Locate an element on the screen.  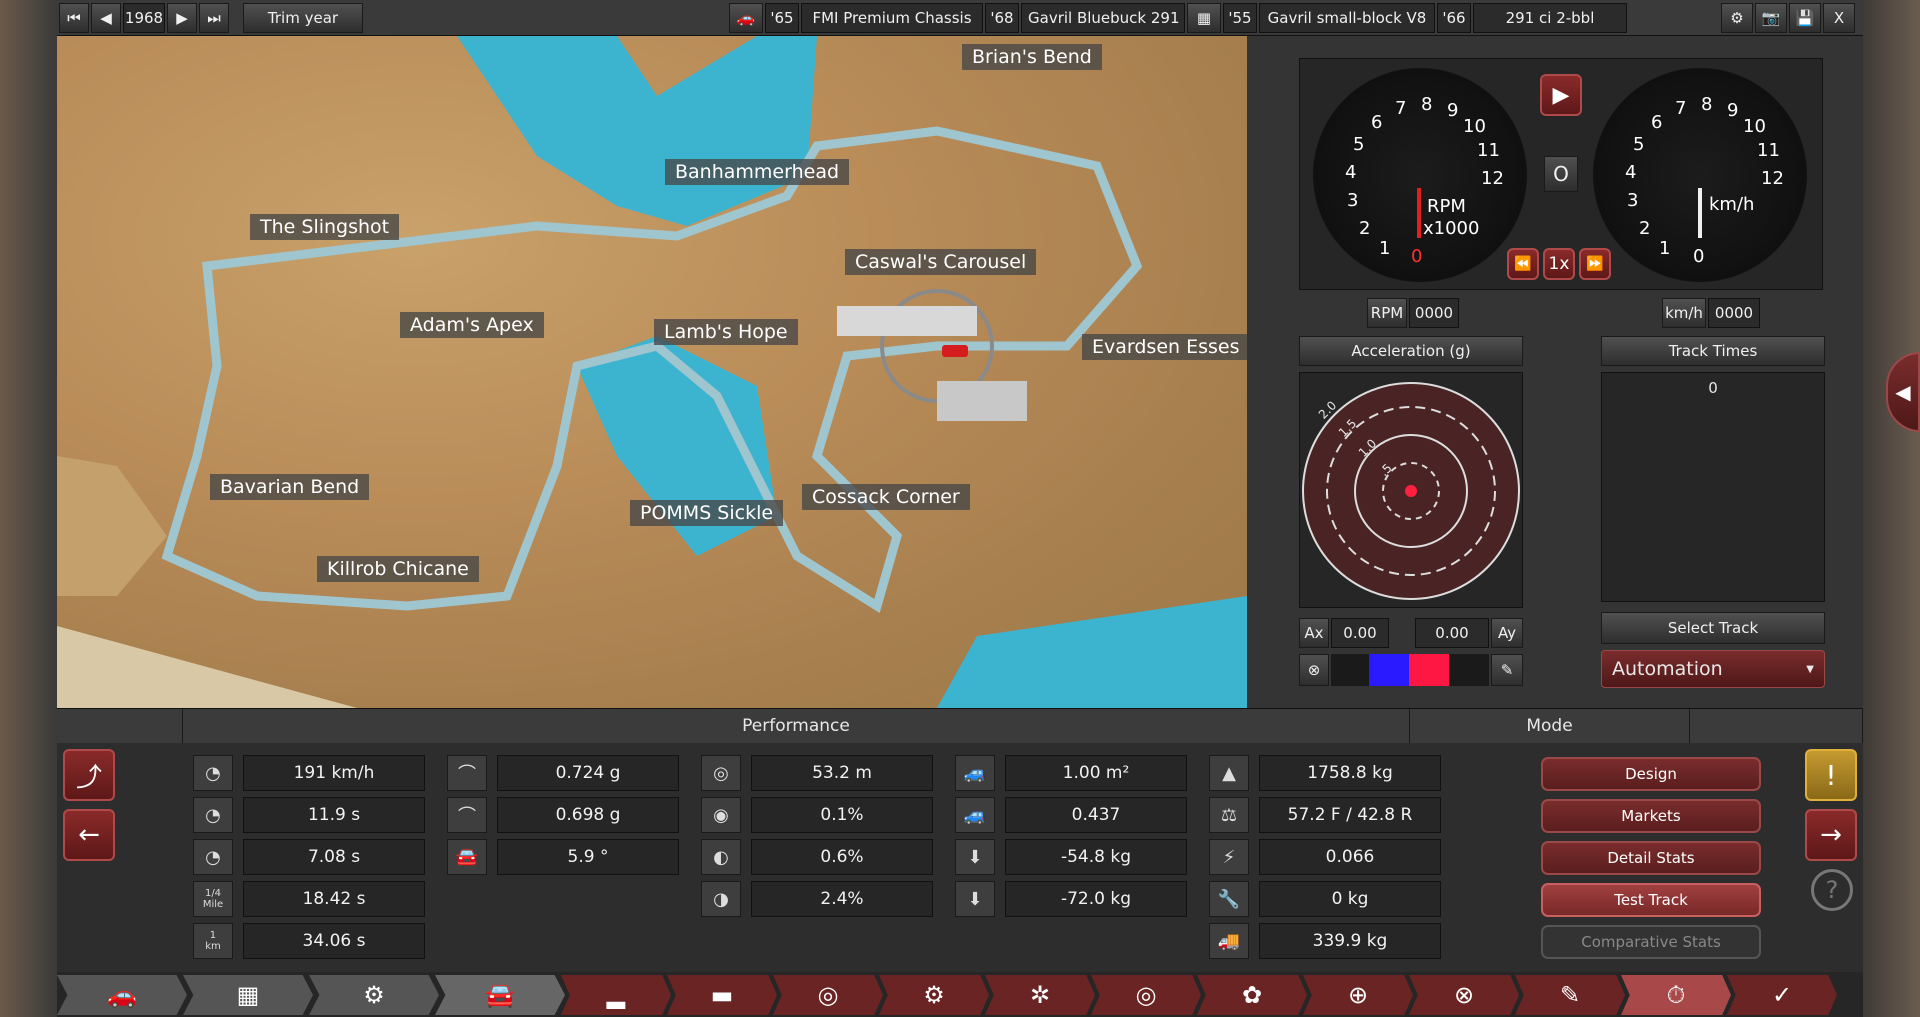
weight-distribution-value: 57.2 F / 42.8 R is located at coordinates (1350, 815).